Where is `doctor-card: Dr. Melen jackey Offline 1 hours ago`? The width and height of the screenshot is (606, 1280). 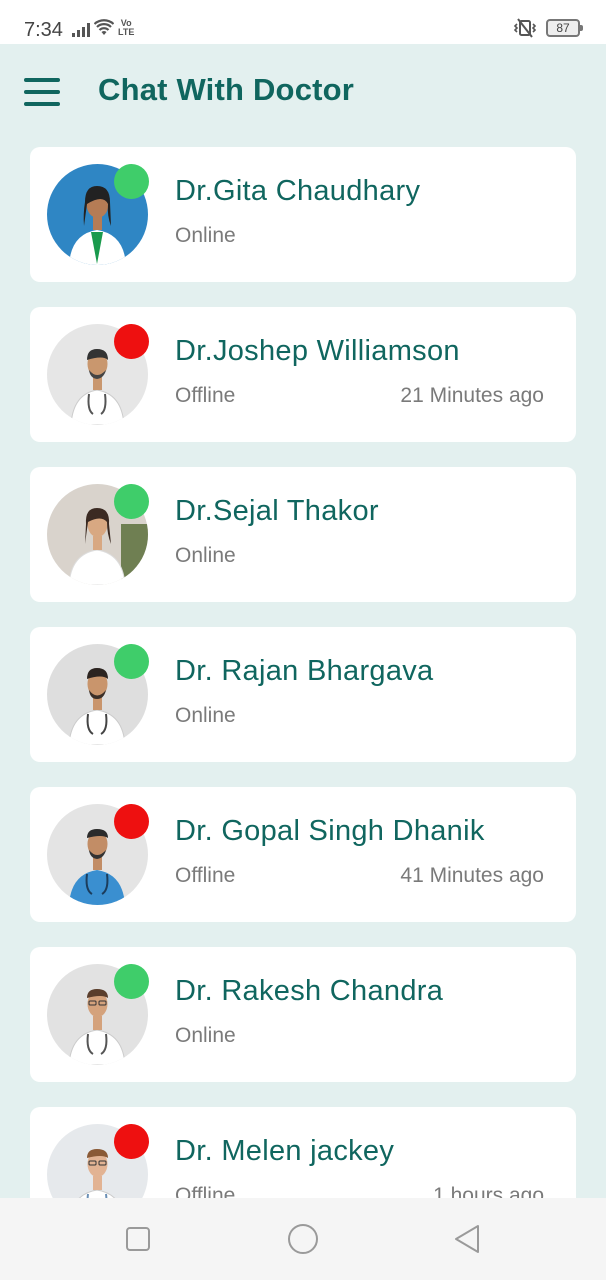 doctor-card: Dr. Melen jackey Offline 1 hours ago is located at coordinates (303, 1152).